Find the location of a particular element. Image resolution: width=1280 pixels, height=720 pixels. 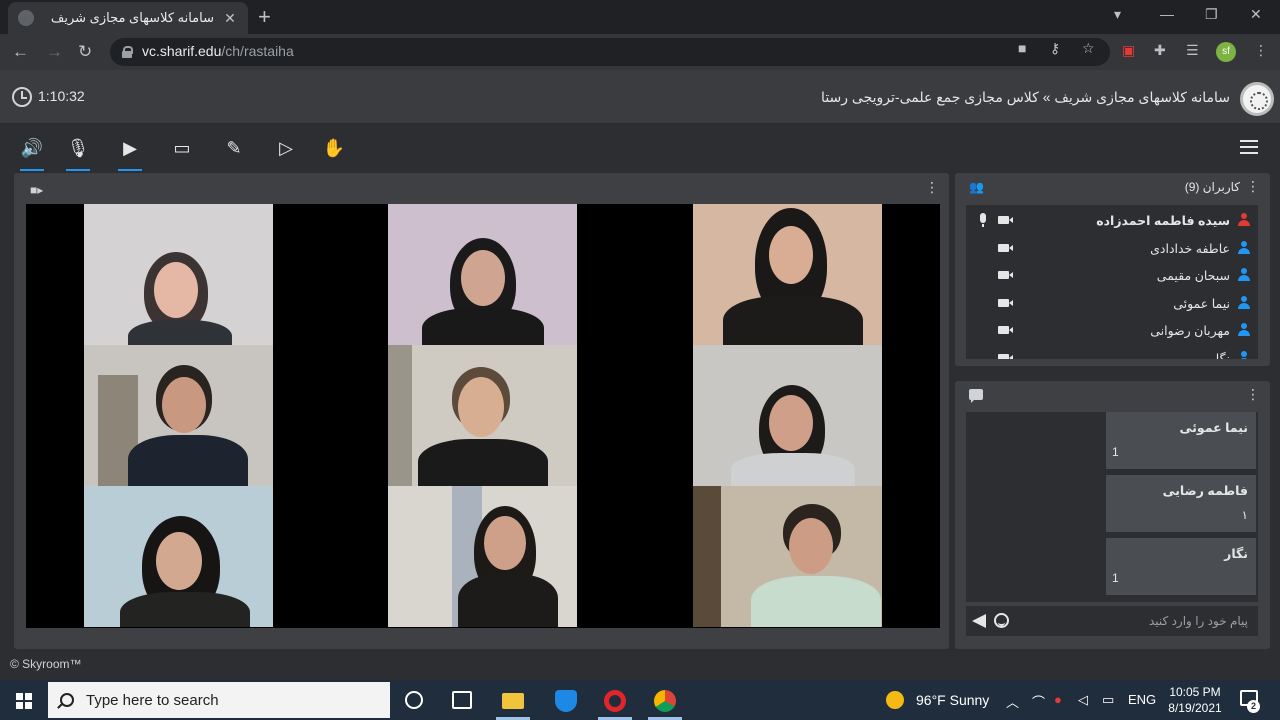

clock-date: 8/19/2021 is located at coordinates (1195, 708).